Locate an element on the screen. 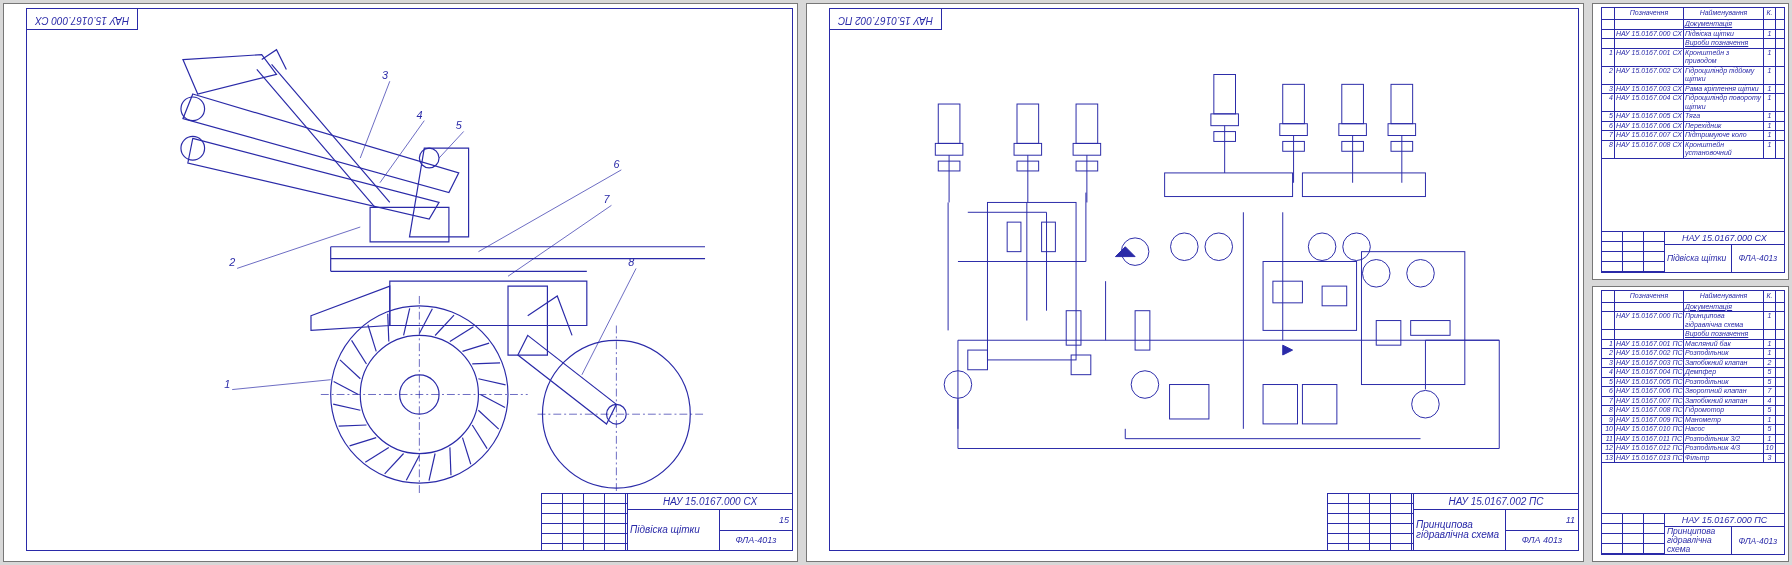 The width and height of the screenshot is (1792, 565). leader-line is located at coordinates (451, 145).